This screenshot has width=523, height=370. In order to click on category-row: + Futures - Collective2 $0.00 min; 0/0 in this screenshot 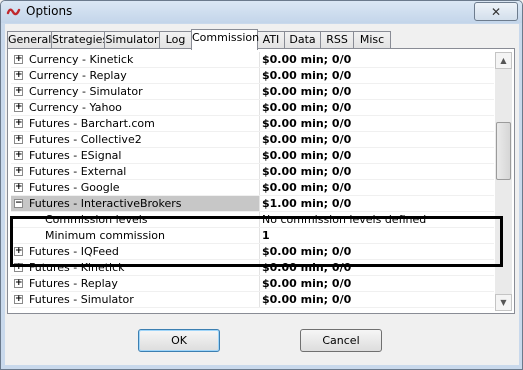, I will do `click(252, 140)`.